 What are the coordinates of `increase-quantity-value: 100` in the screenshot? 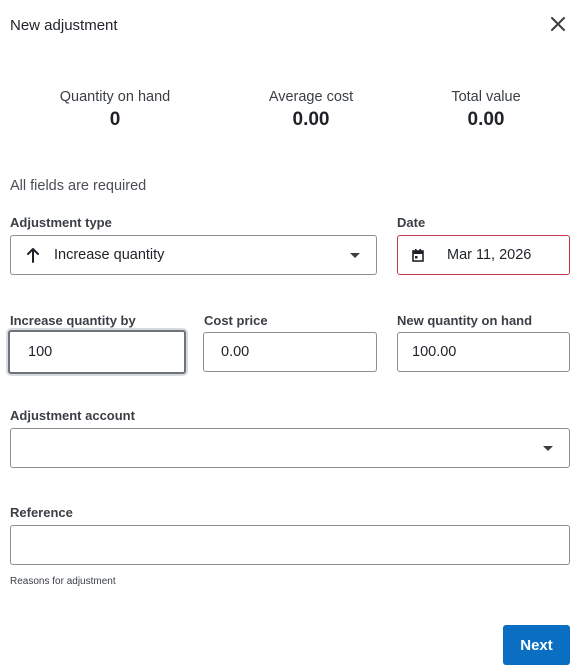 It's located at (40, 352).